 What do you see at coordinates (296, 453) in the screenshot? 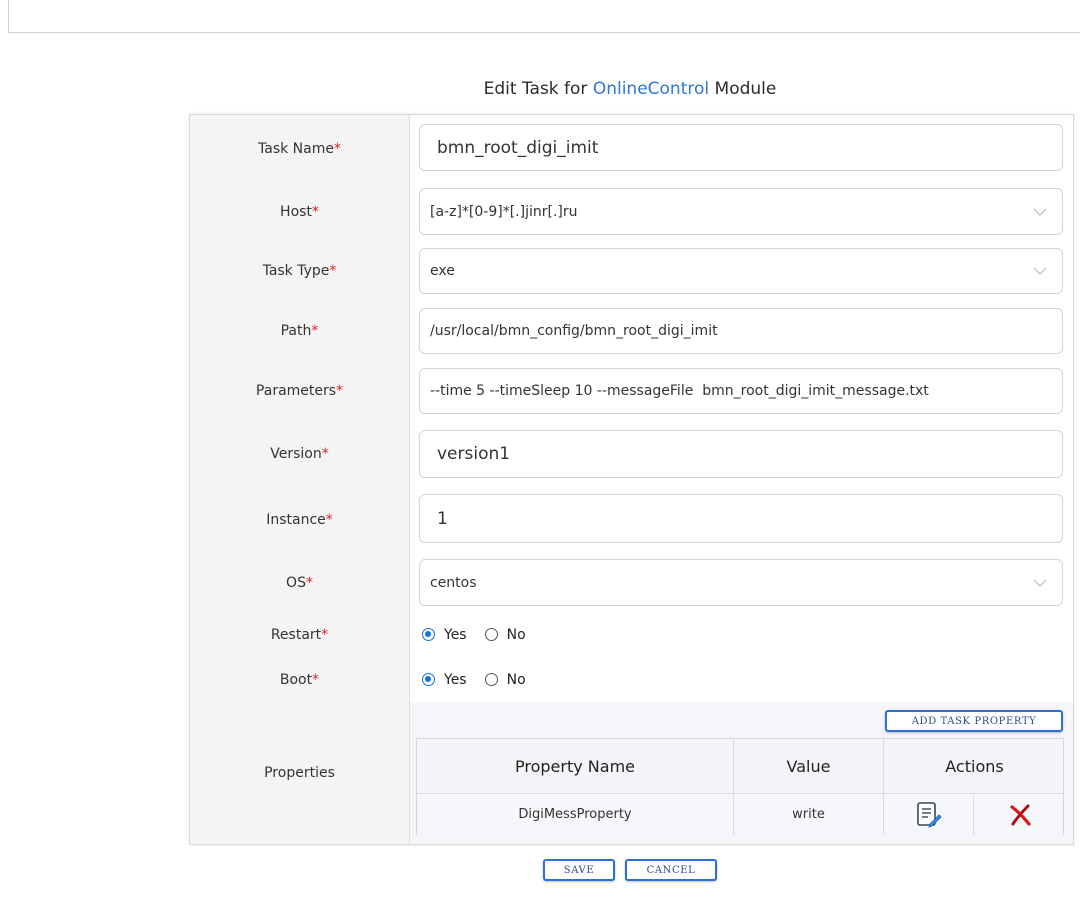
I see `label-text: Version` at bounding box center [296, 453].